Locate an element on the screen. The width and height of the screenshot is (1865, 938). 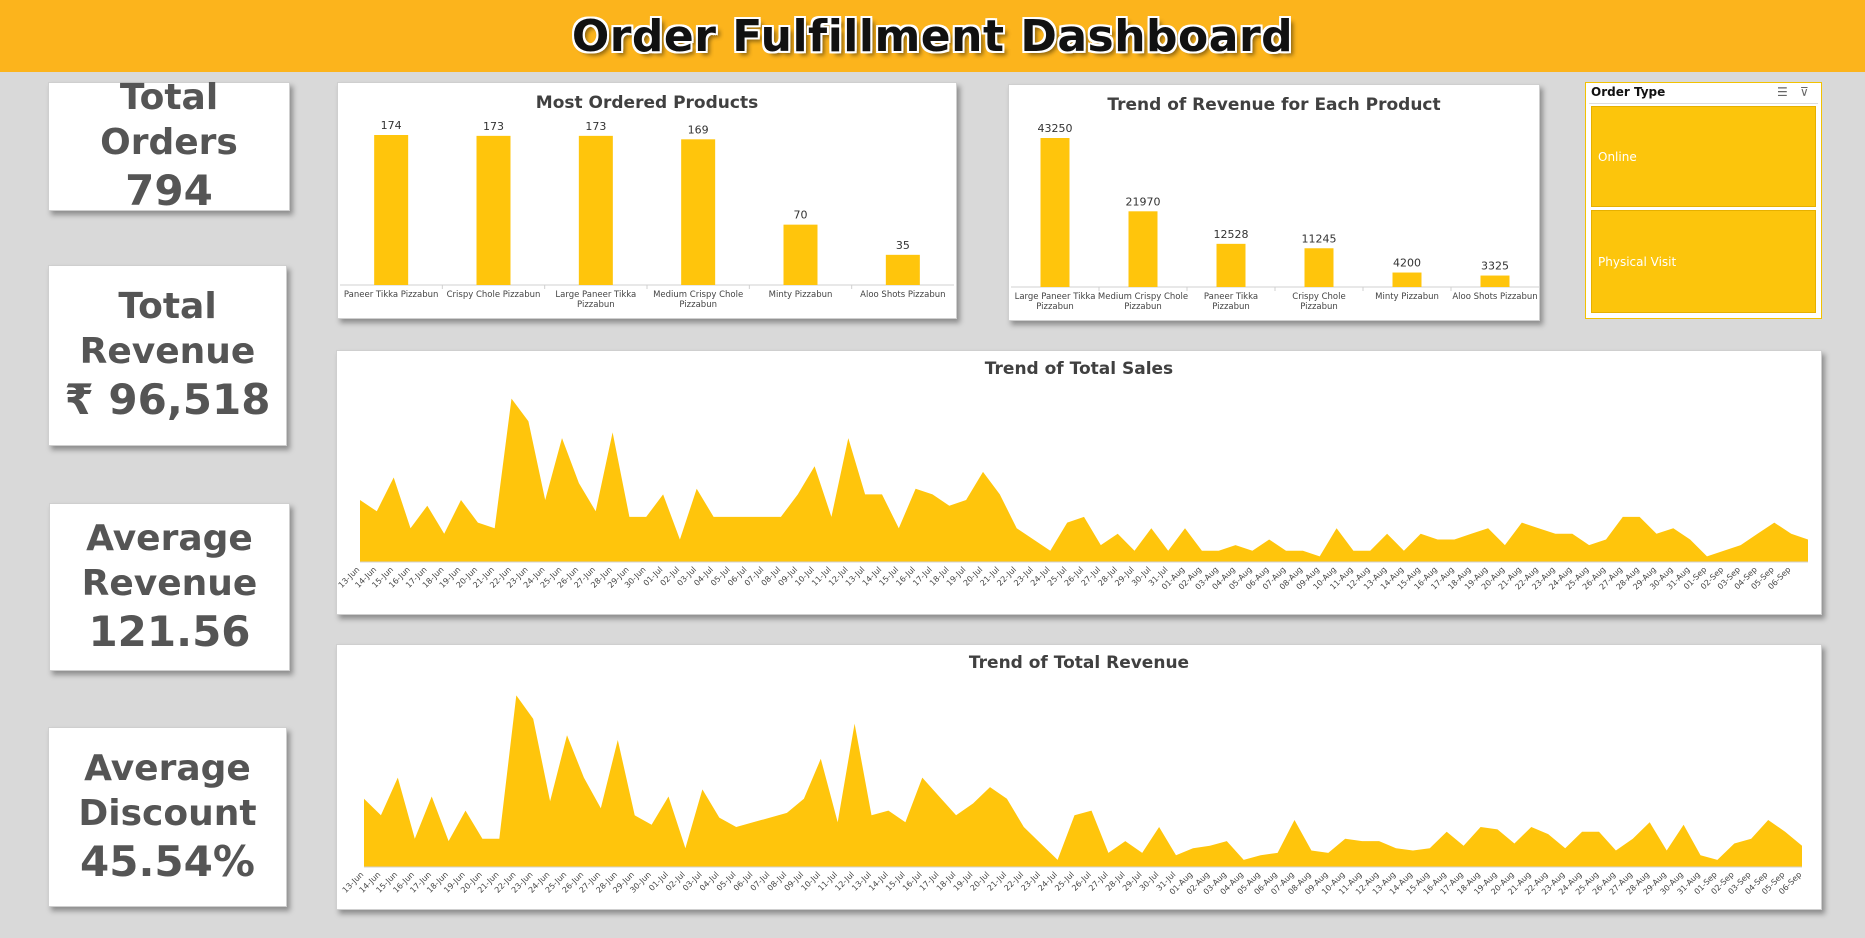
data-label: 11245 is located at coordinates (1319, 238).